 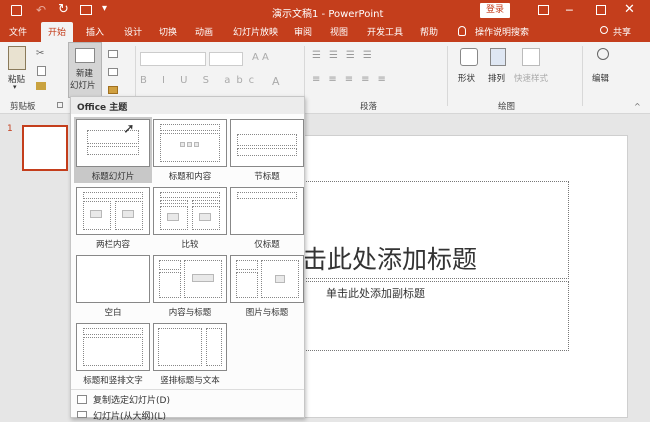 What do you see at coordinates (113, 90) in the screenshot?
I see `section-icon` at bounding box center [113, 90].